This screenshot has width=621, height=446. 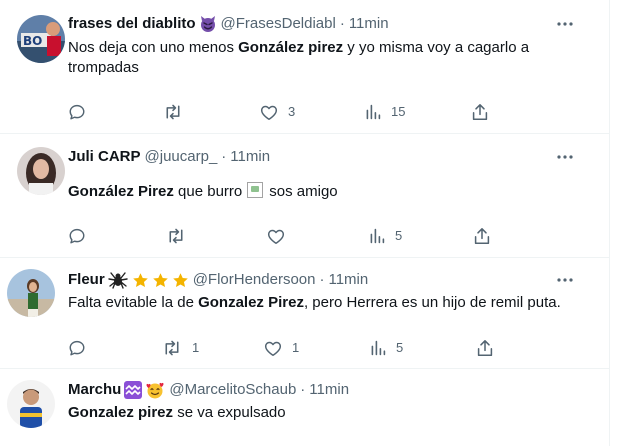 I want to click on tweet-actions: 3 15, so click(x=283, y=112).